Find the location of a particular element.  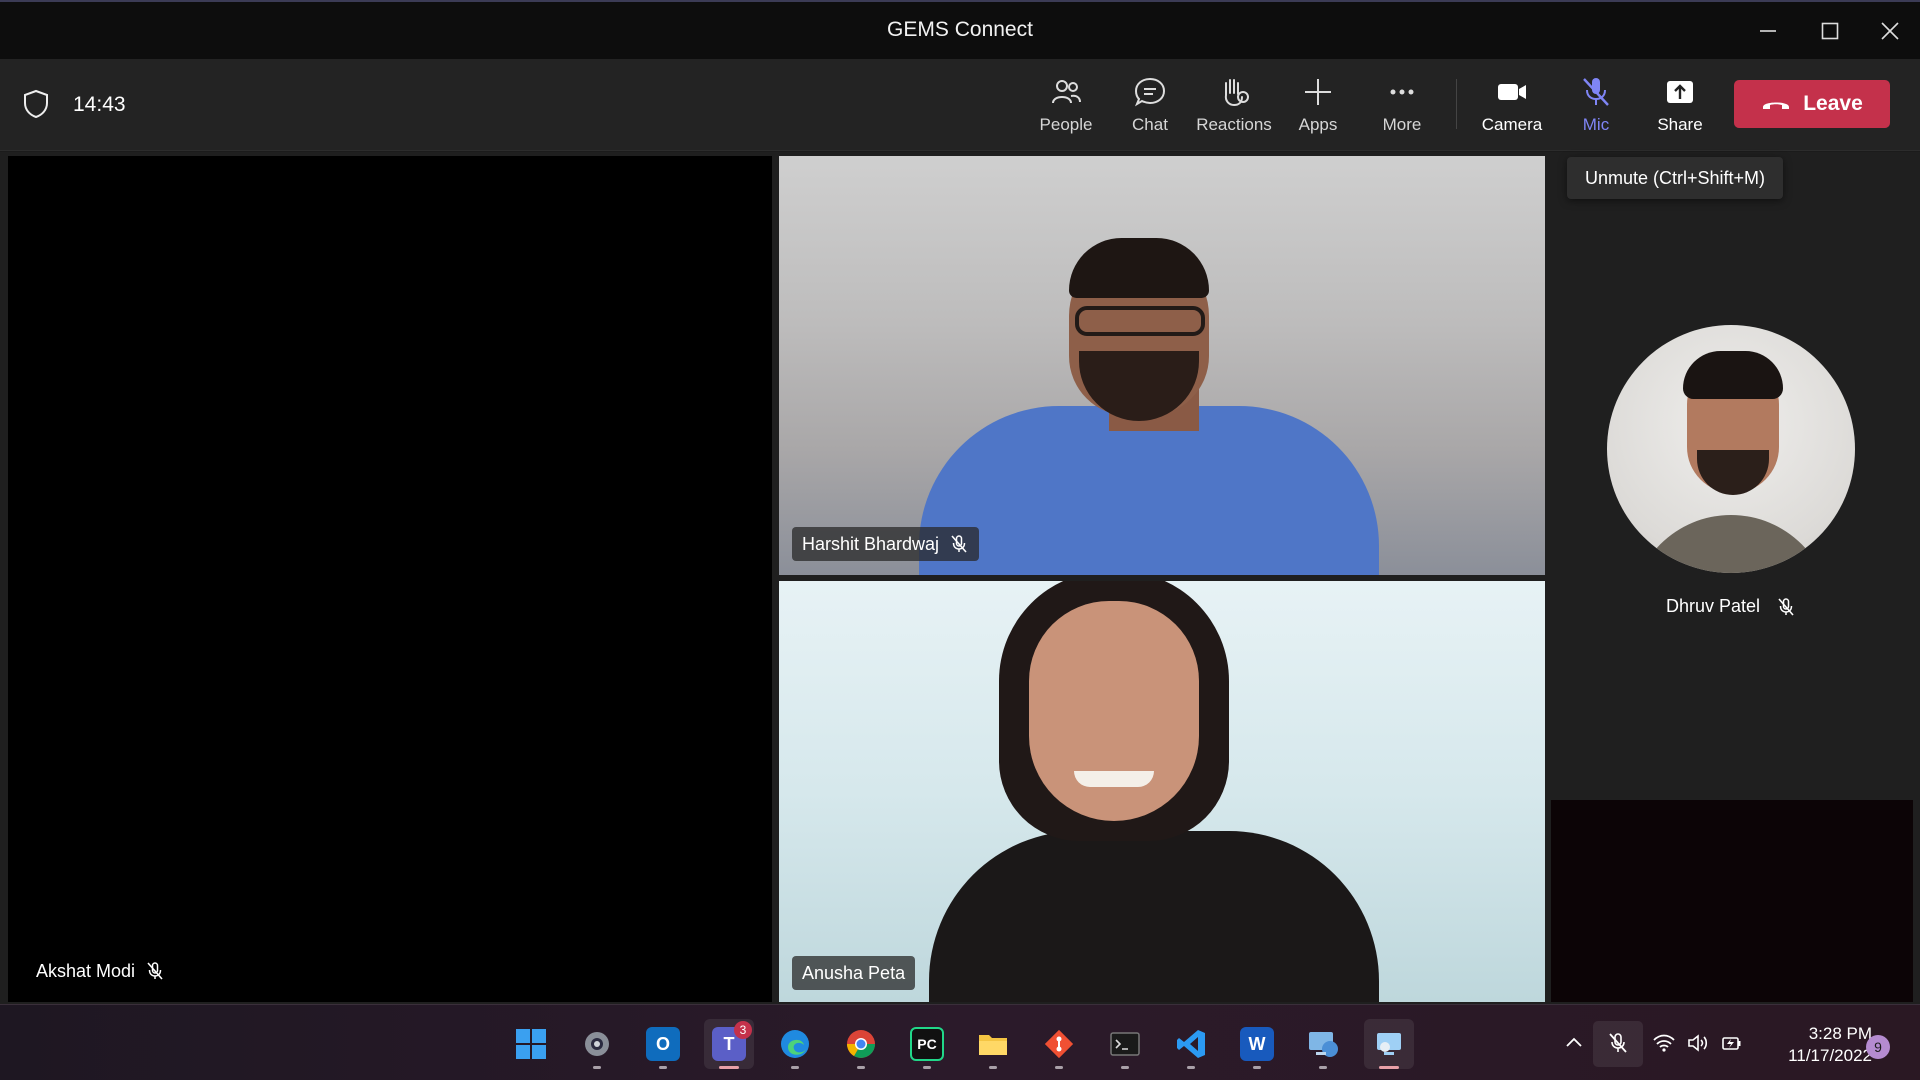

taskbar-app-teams: T 3 is located at coordinates (729, 1044).